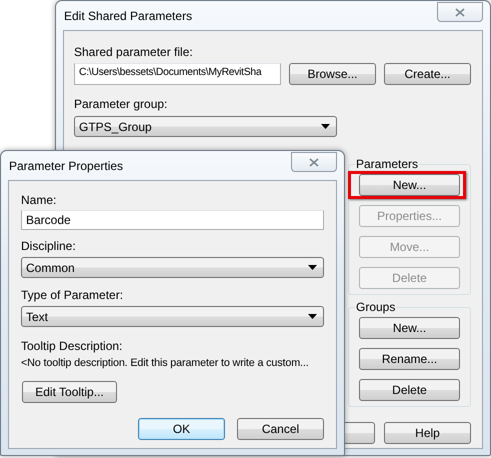  Describe the element at coordinates (172, 267) in the screenshot. I see `discipline-dropdown: Common` at that location.